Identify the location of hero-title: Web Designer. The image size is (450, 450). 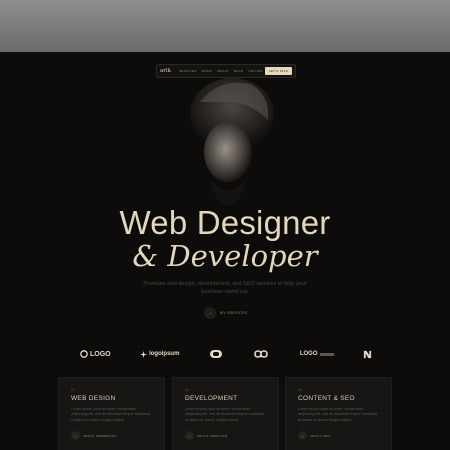
(225, 222).